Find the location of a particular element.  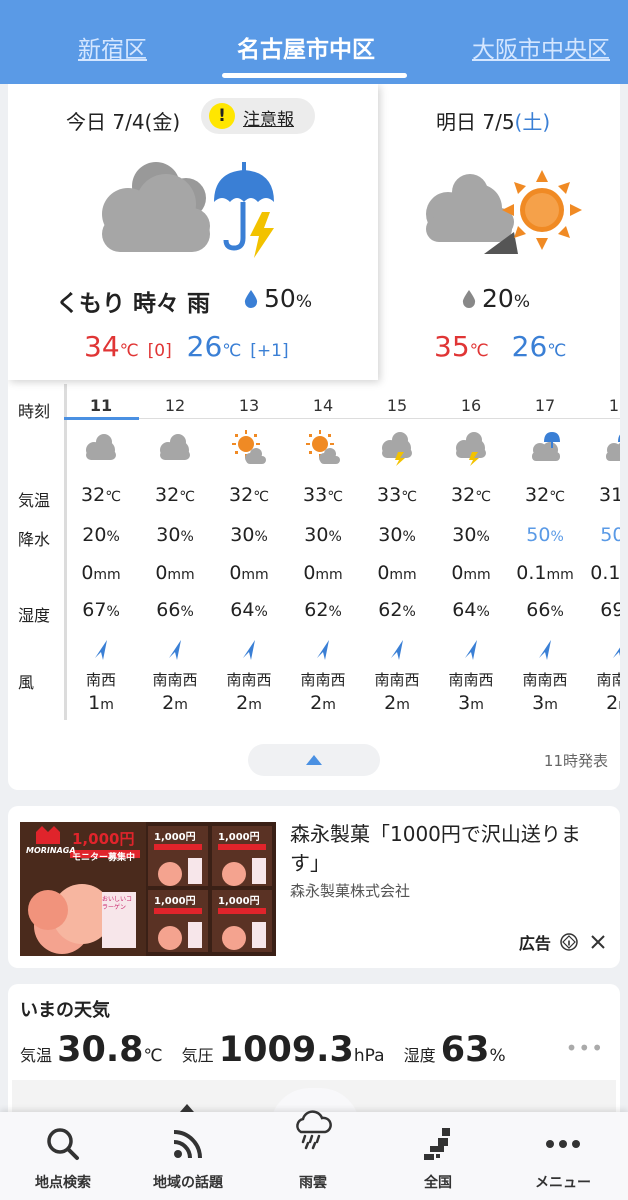

hour-humidity: 69% is located at coordinates (610, 610).